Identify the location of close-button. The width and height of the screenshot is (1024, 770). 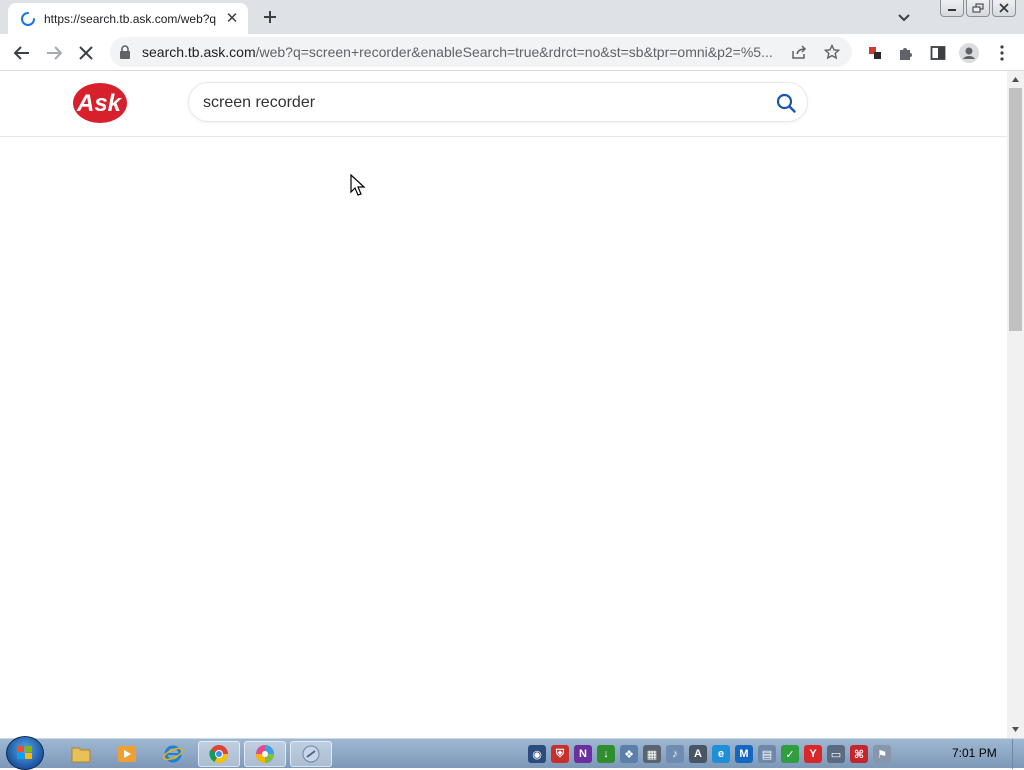
(1004, 8).